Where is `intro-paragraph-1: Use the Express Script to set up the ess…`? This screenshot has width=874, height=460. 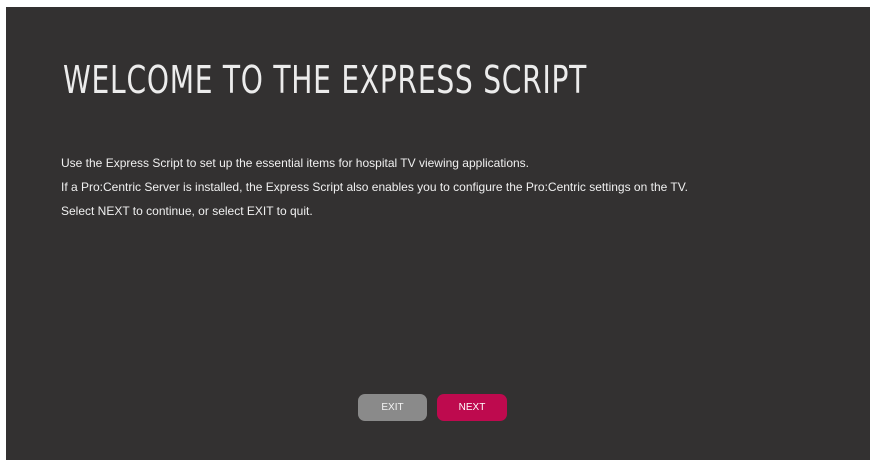 intro-paragraph-1: Use the Express Script to set up the ess… is located at coordinates (295, 163).